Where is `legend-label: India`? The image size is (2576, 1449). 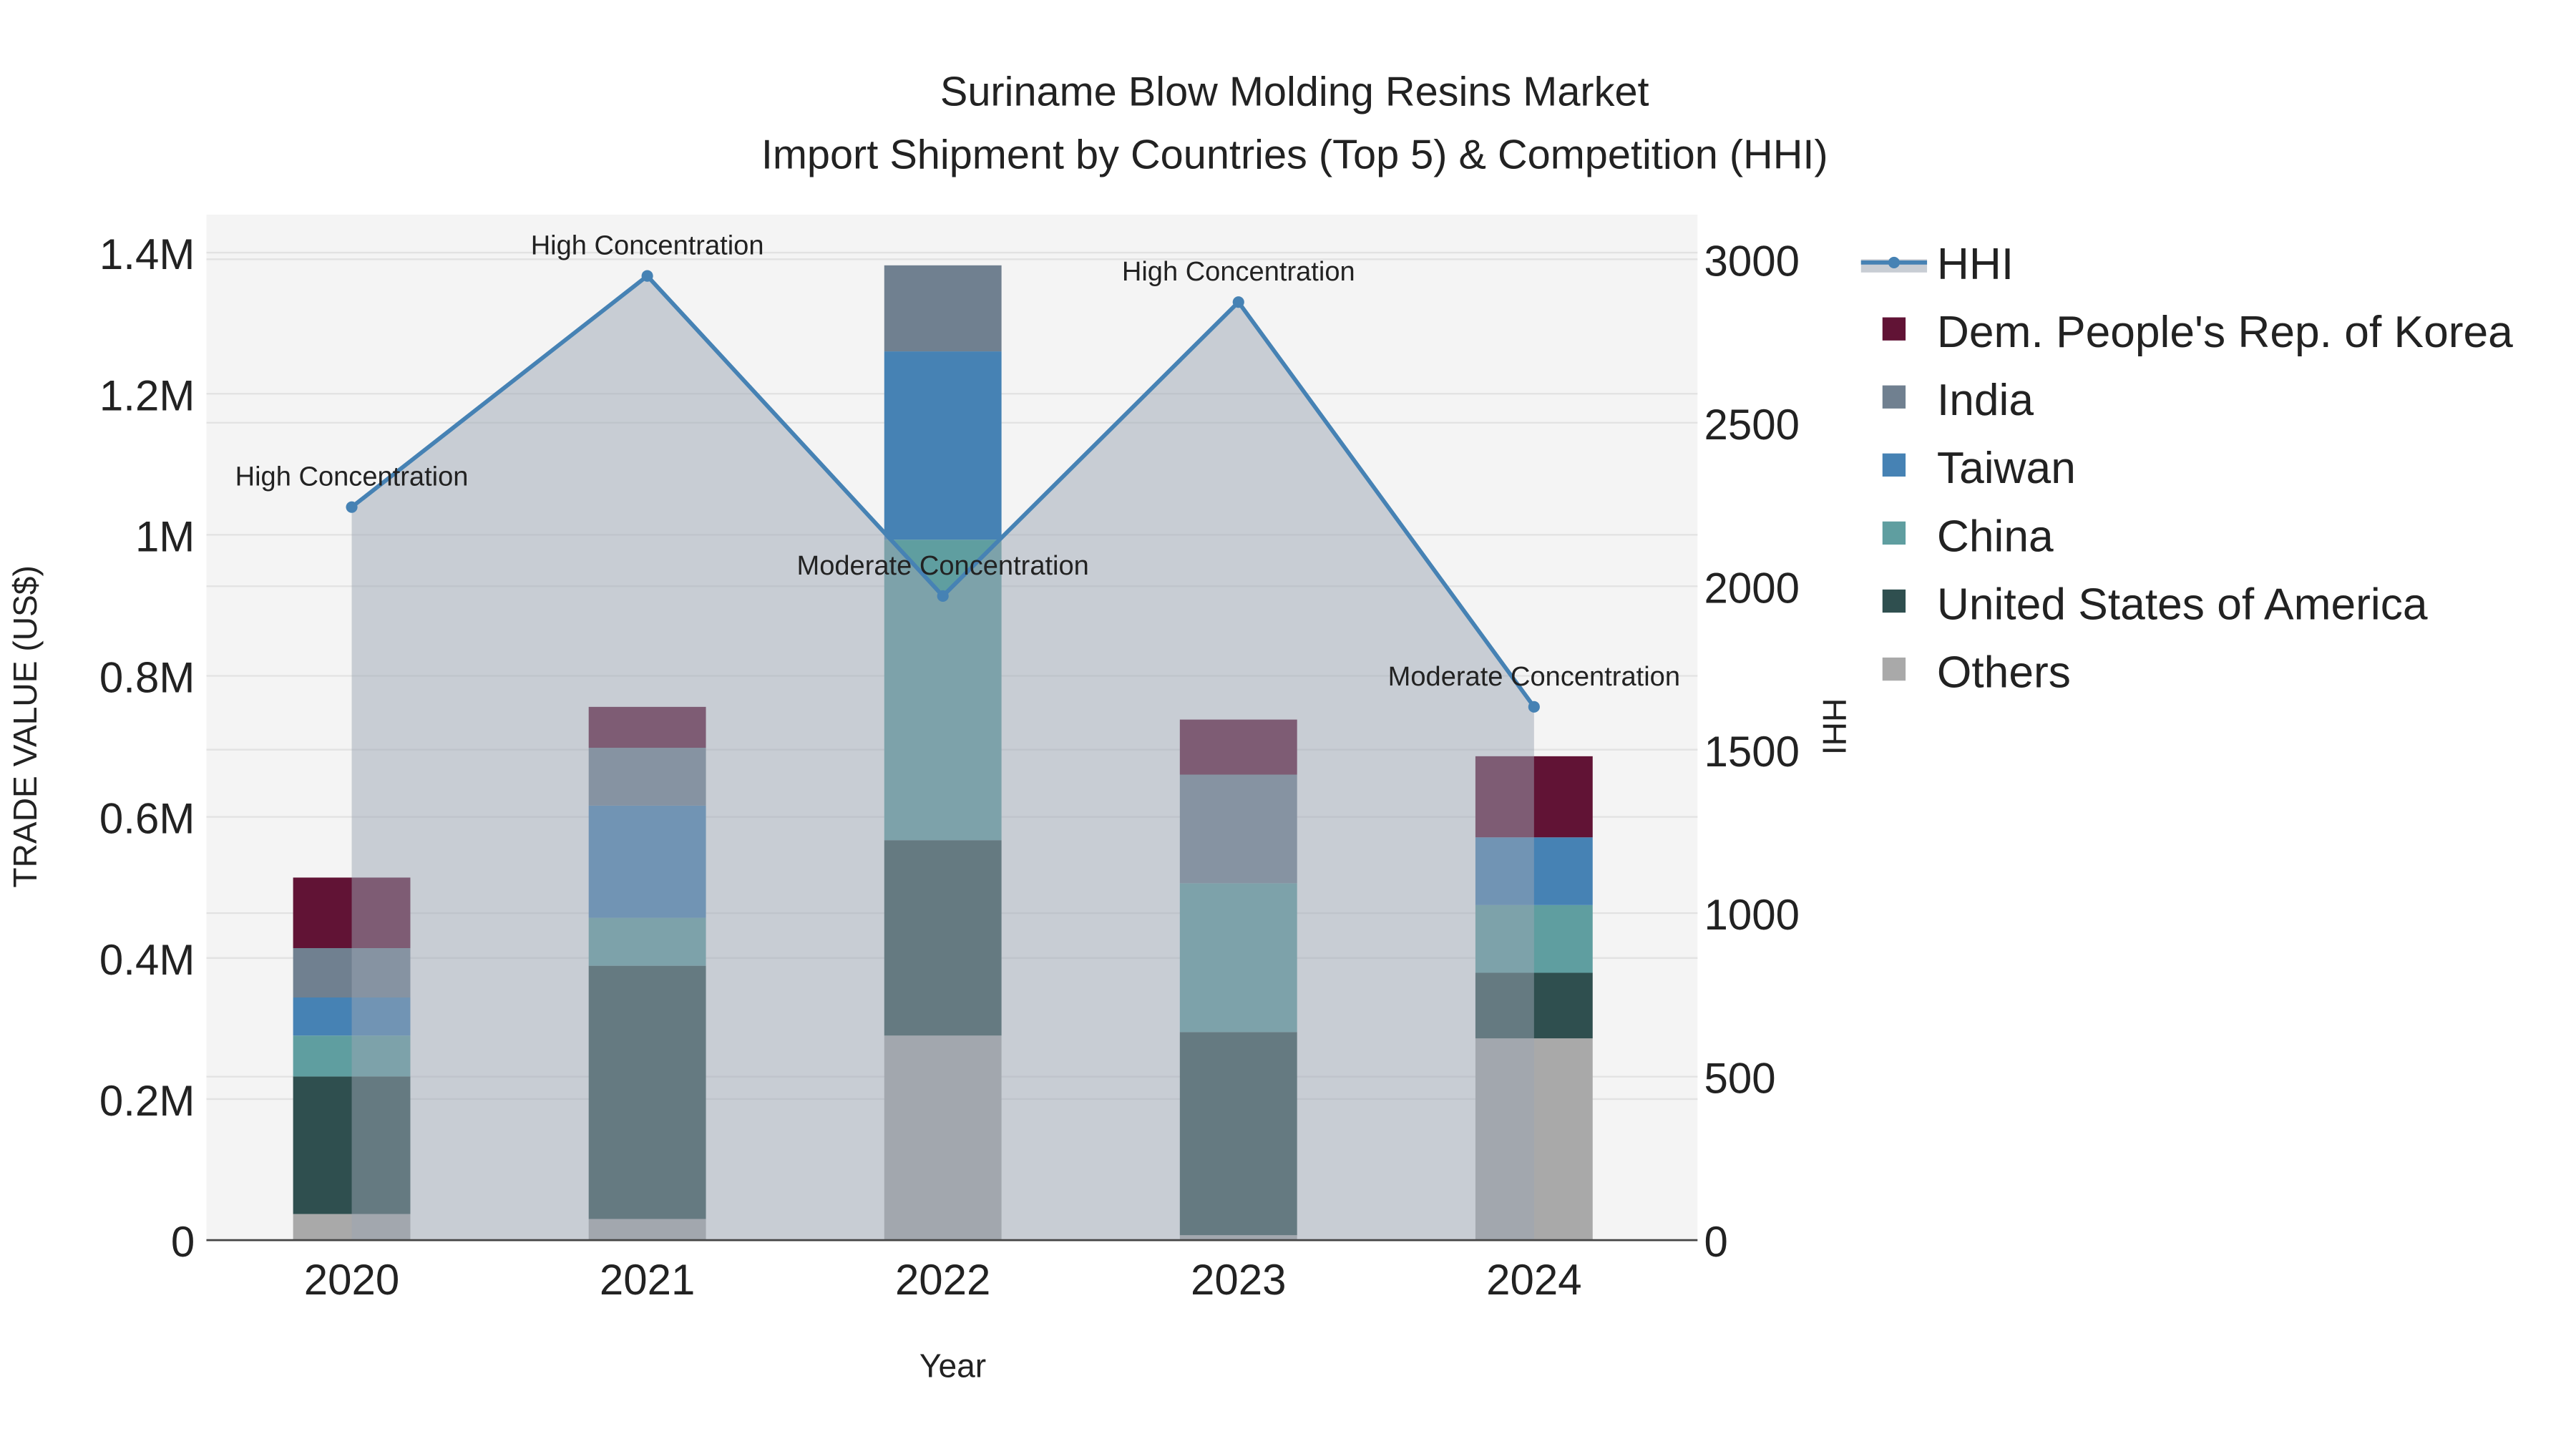 legend-label: India is located at coordinates (1985, 400).